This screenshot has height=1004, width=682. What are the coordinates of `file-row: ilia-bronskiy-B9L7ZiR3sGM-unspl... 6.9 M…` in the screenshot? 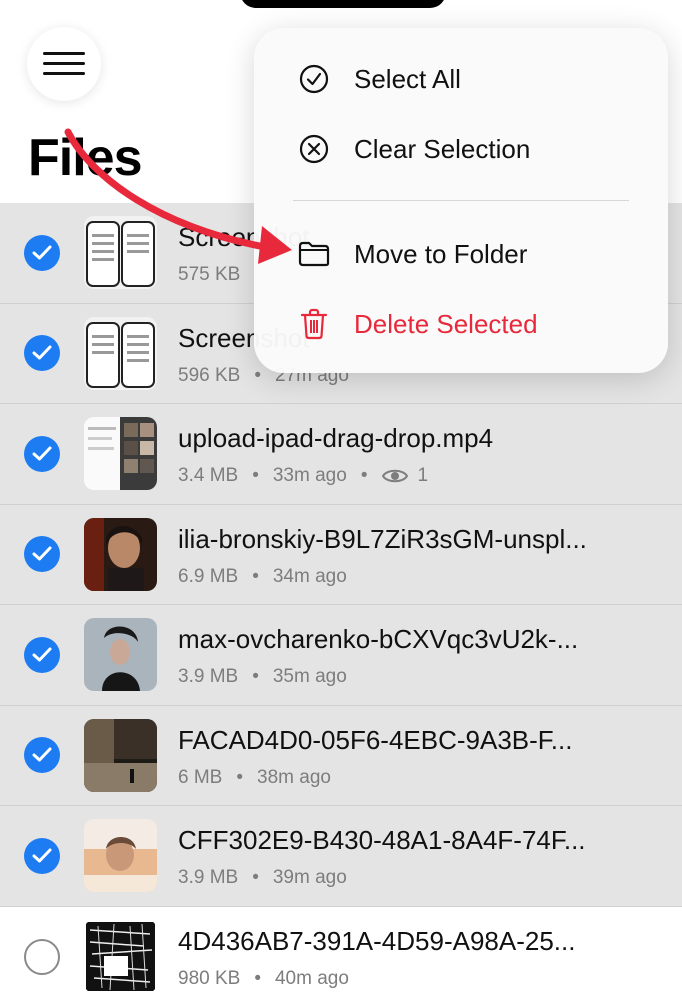 It's located at (341, 554).